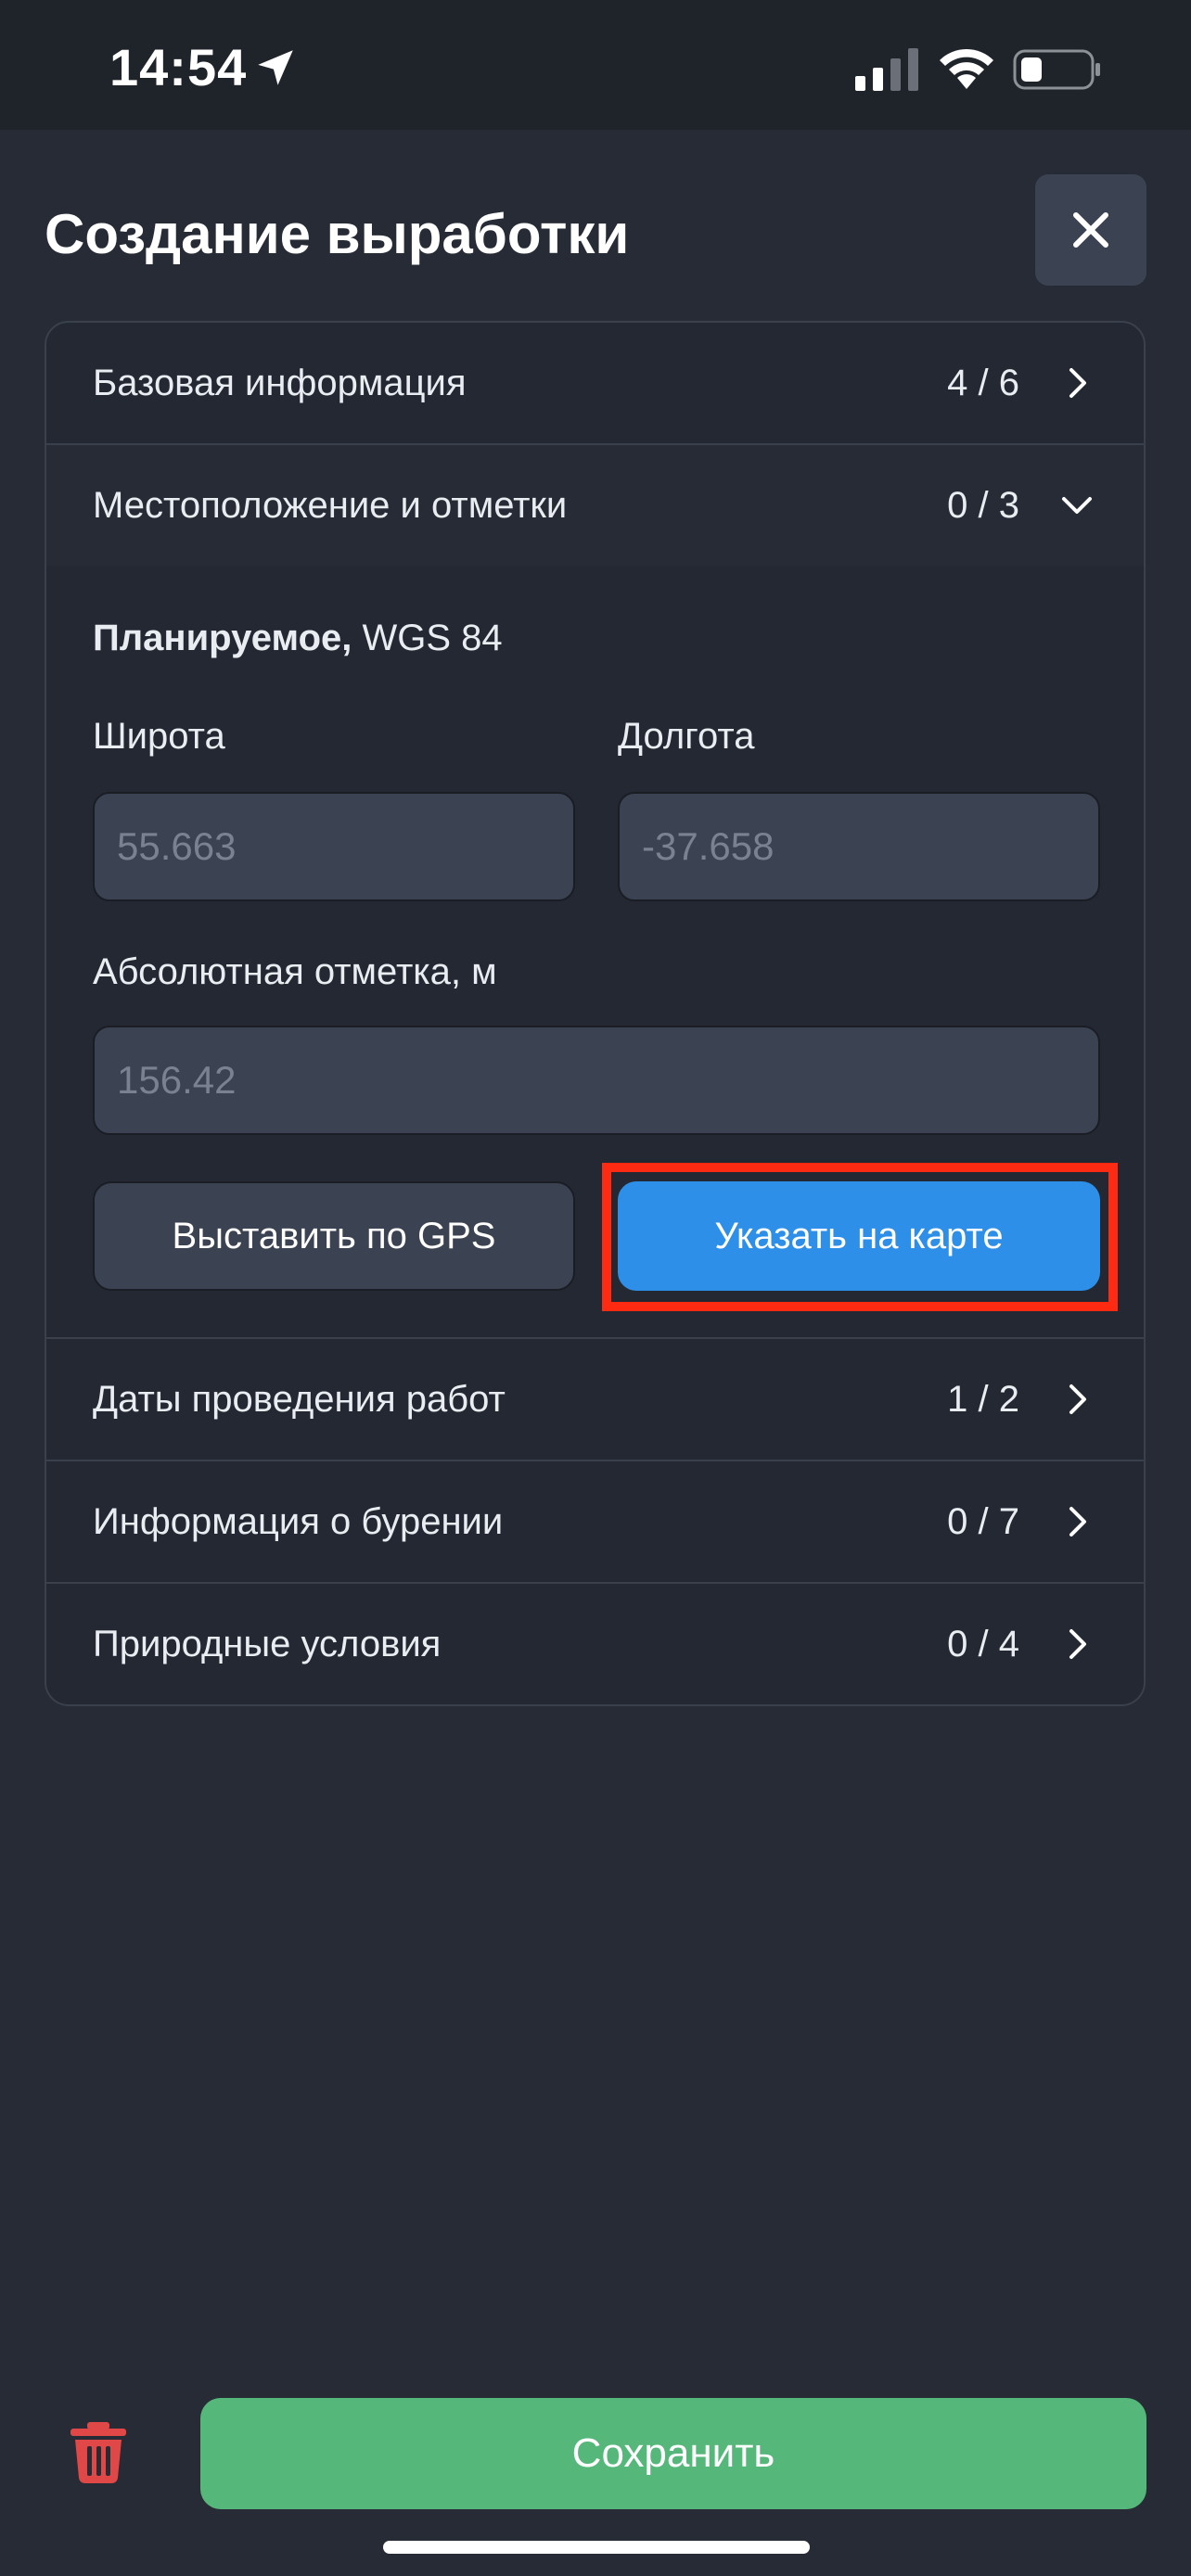  Describe the element at coordinates (597, 2547) in the screenshot. I see `home-indicator` at that location.